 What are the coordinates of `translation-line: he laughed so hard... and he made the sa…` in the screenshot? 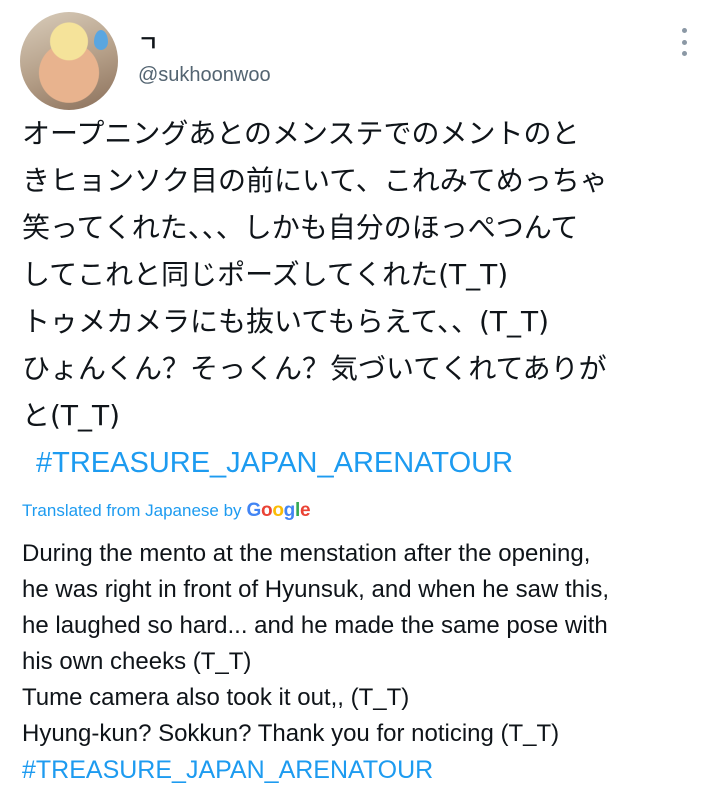 It's located at (315, 625).